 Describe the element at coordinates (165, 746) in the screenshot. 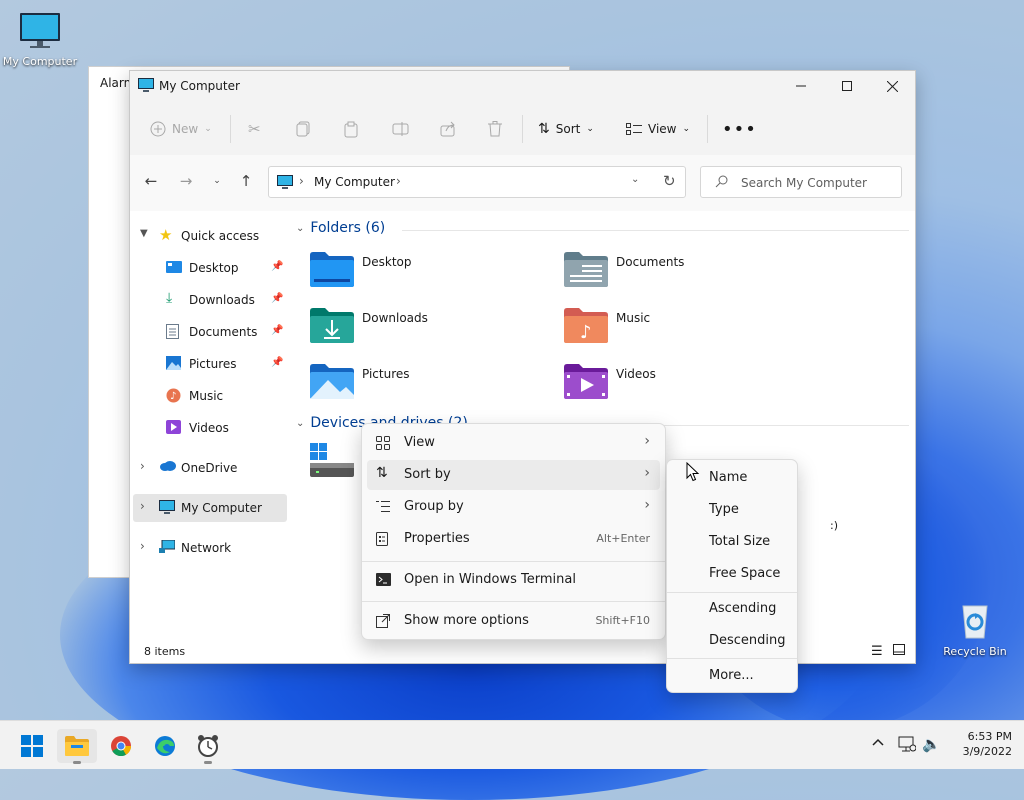

I see `taskbar-edge` at that location.